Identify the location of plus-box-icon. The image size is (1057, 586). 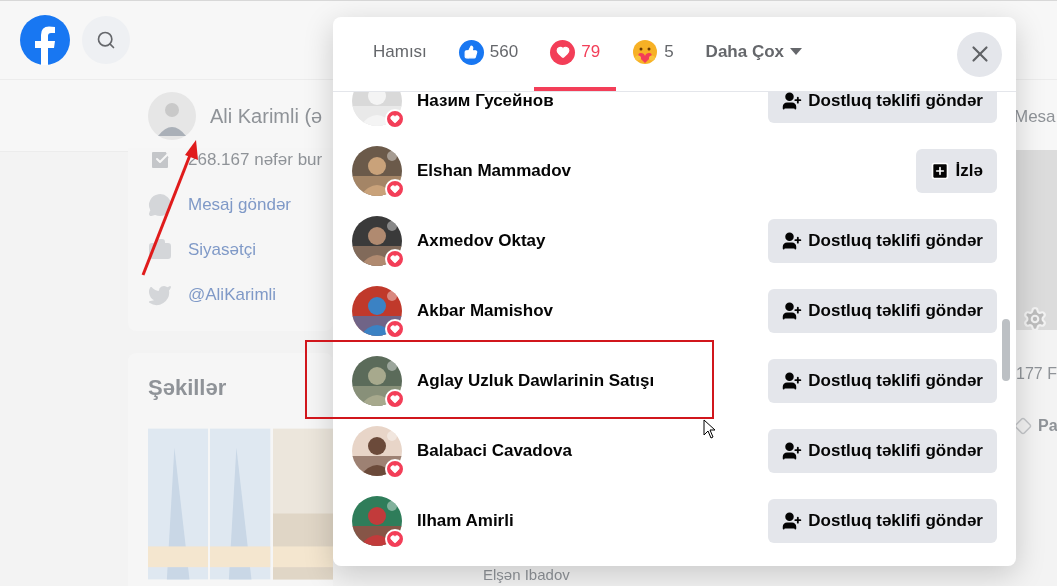
(939, 171).